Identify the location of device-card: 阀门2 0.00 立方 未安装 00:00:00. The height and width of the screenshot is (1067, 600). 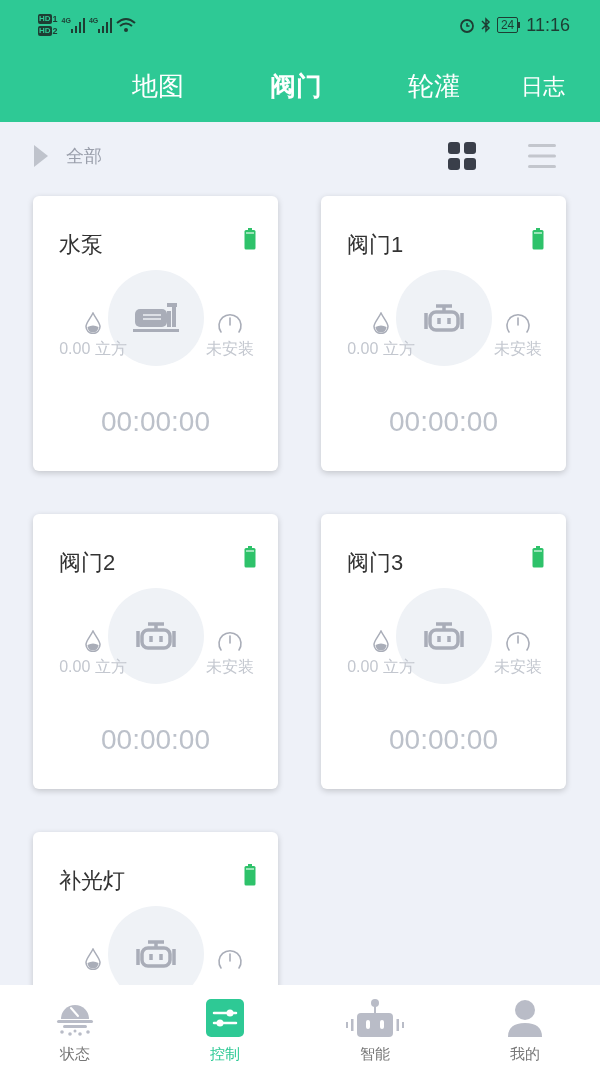
(155, 651).